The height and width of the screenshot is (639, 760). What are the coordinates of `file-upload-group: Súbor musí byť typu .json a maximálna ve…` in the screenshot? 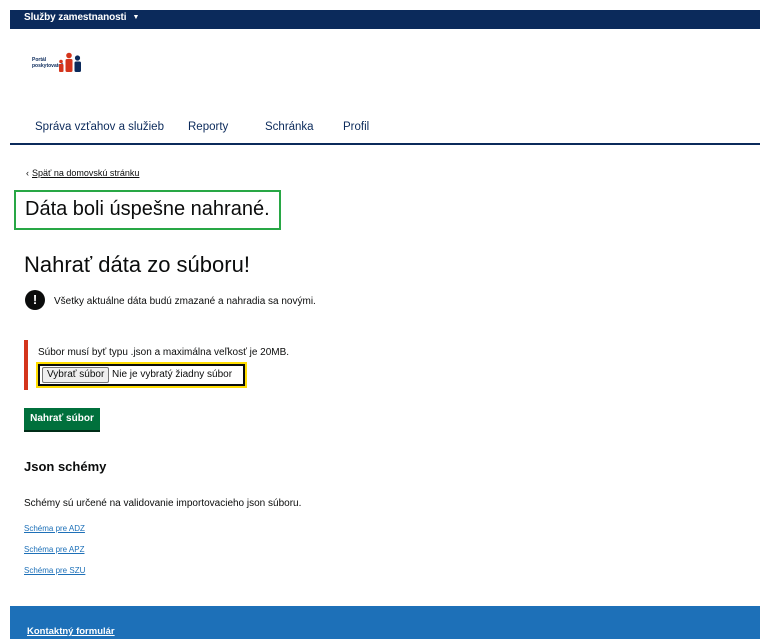 It's located at (174, 365).